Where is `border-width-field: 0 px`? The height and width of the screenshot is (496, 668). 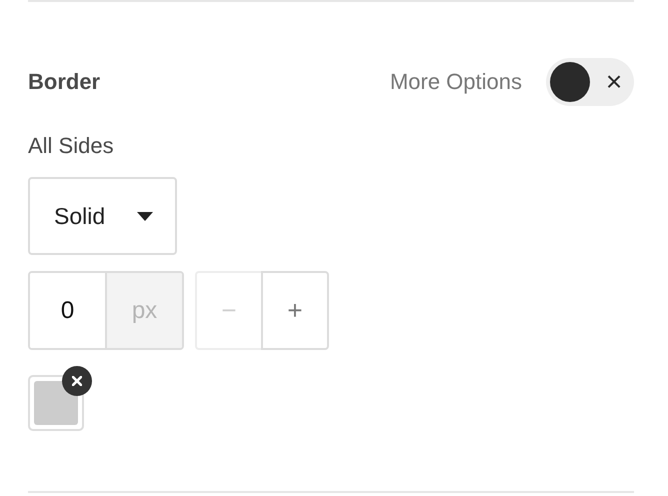 border-width-field: 0 px is located at coordinates (106, 310).